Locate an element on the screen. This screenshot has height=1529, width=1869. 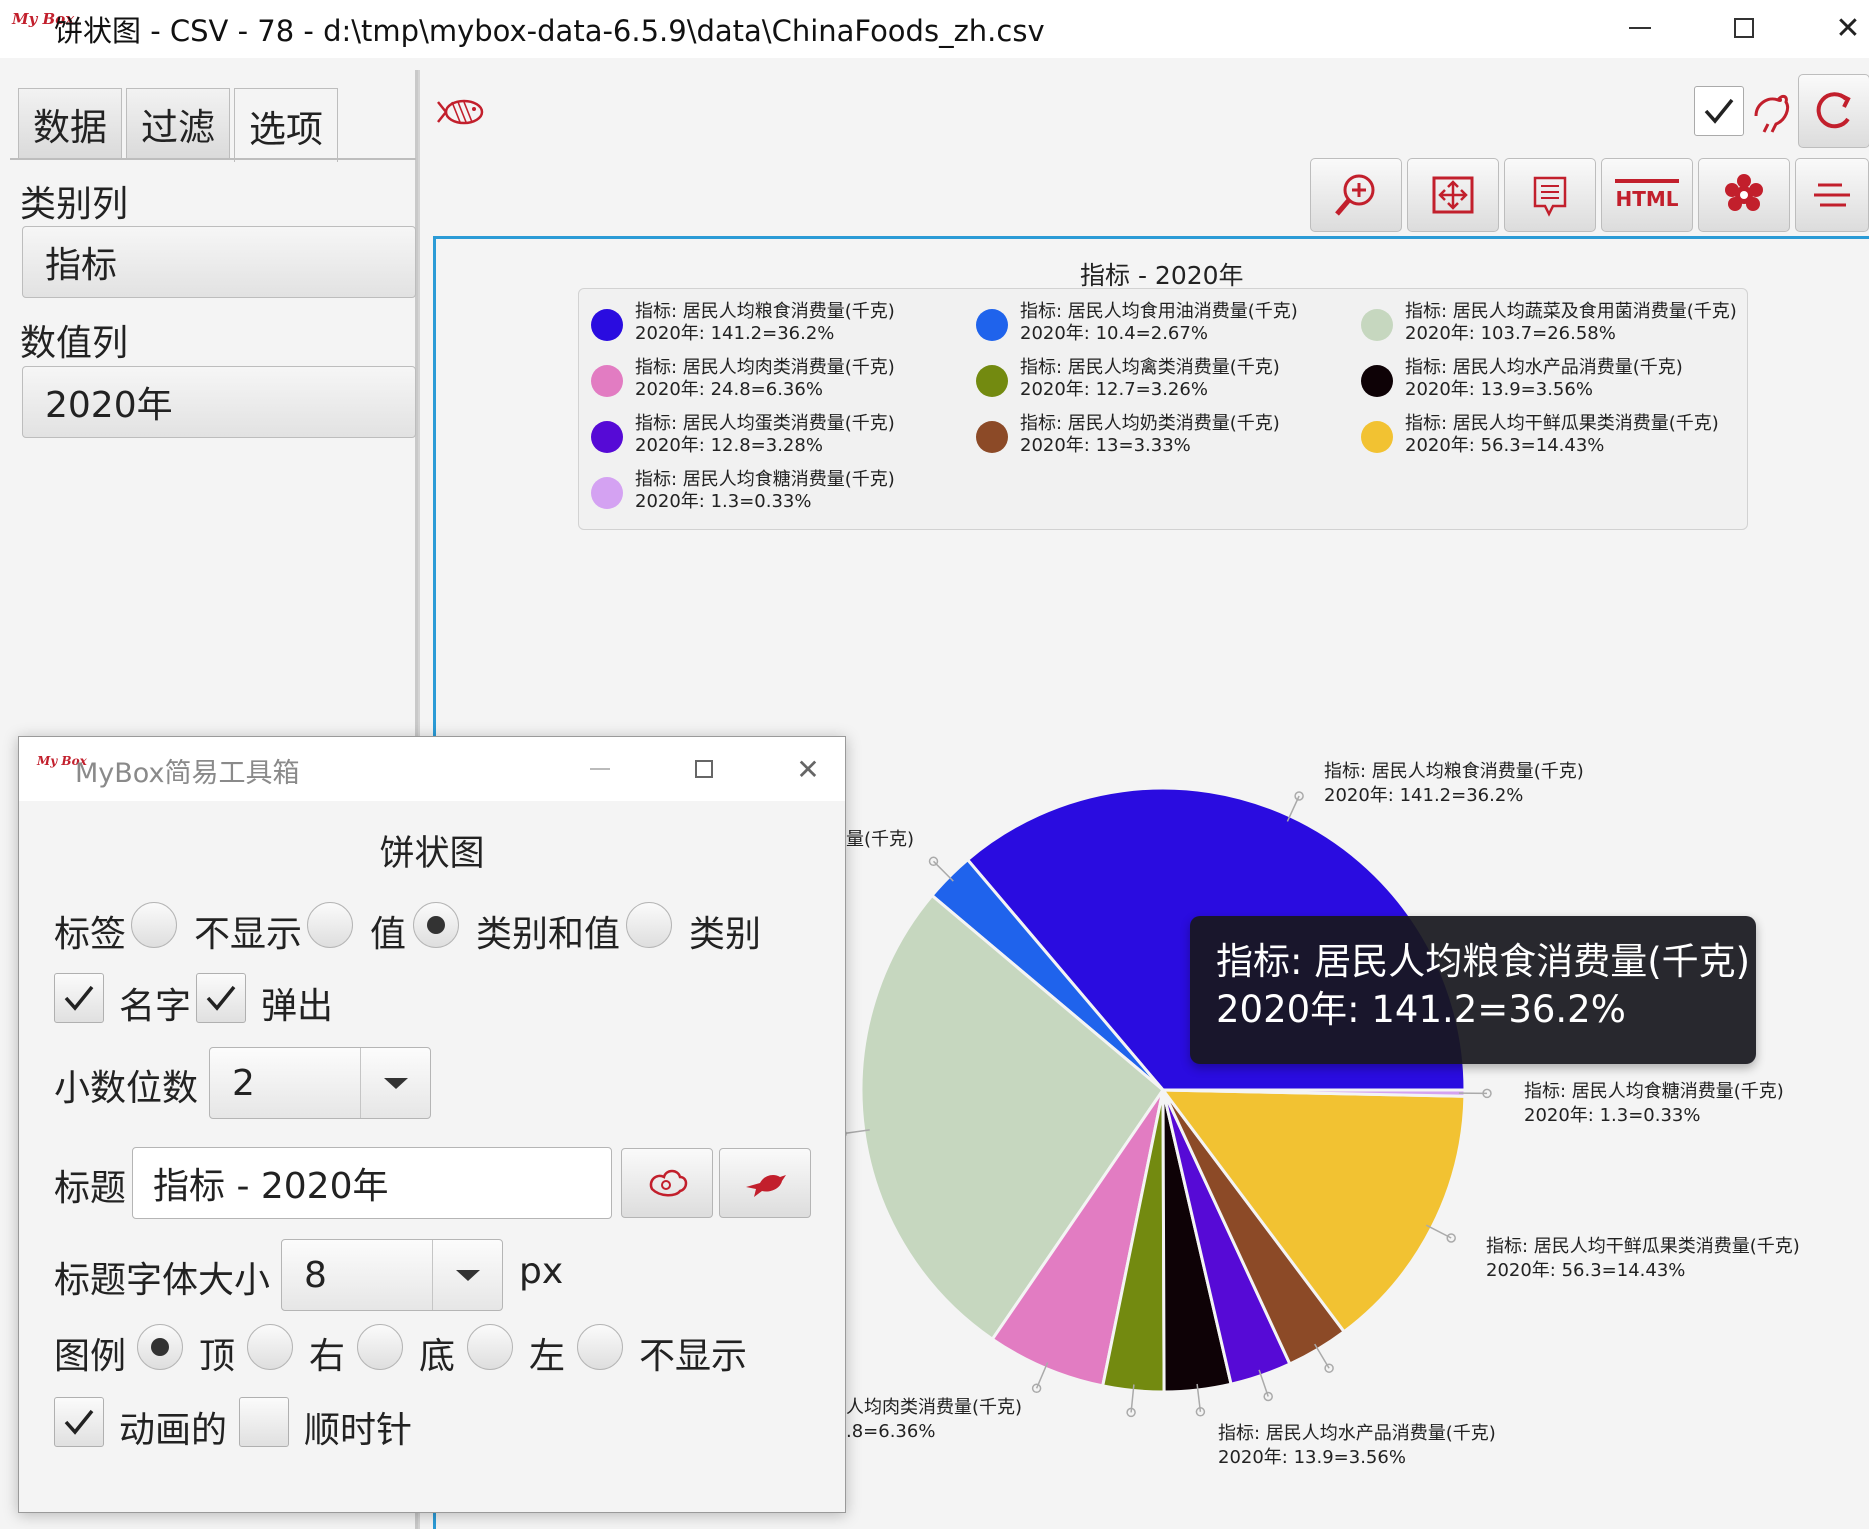
decimal-places-label: 小数位数 is located at coordinates (126, 1088).